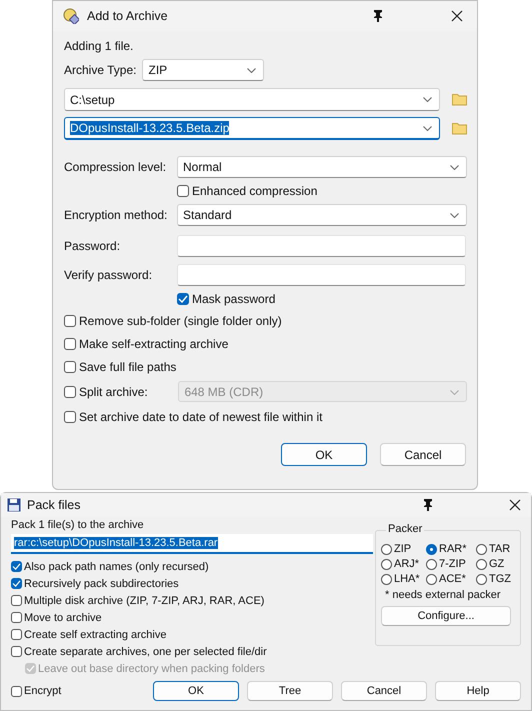 The image size is (532, 711). What do you see at coordinates (203, 70) in the screenshot?
I see `archive-type-dropdown: ZIP` at bounding box center [203, 70].